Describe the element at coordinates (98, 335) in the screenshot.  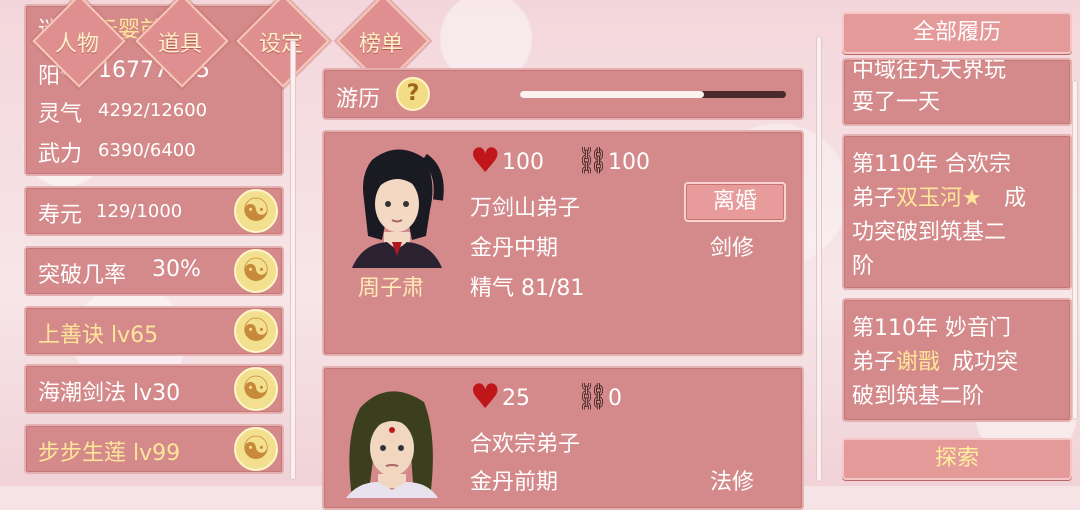
I see `skill-label: 上善诀 lv65` at that location.